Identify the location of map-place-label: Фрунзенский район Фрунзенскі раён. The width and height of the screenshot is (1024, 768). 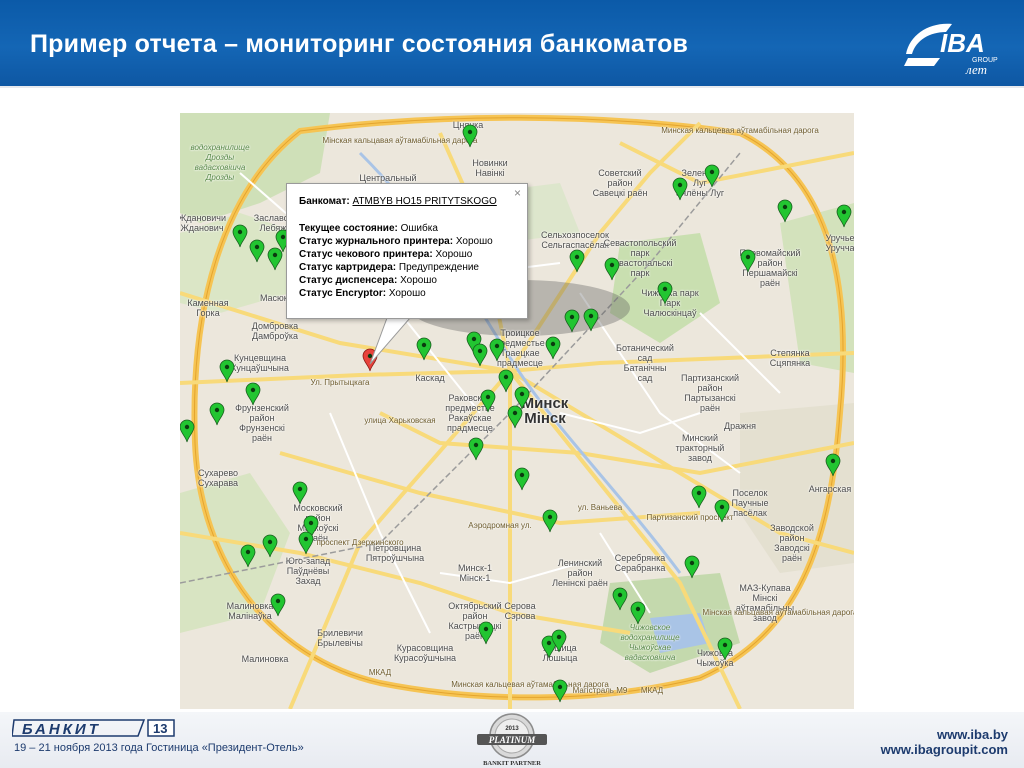
(262, 423).